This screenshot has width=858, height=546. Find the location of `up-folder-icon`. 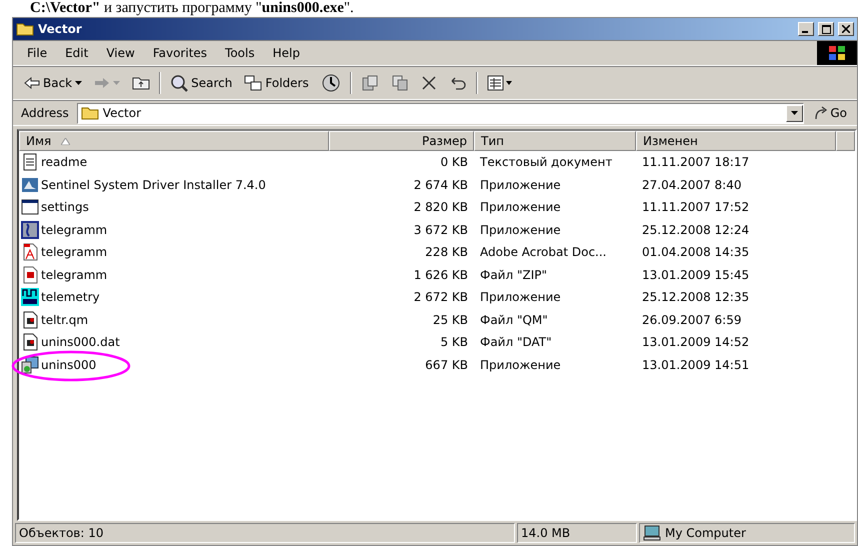

up-folder-icon is located at coordinates (141, 83).